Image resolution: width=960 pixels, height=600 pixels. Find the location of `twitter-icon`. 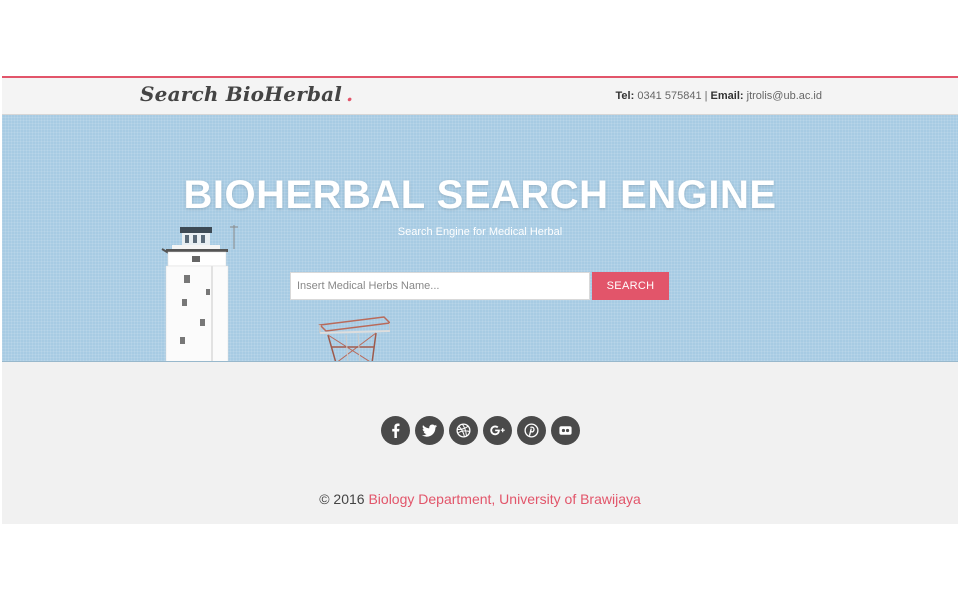

twitter-icon is located at coordinates (429, 430).